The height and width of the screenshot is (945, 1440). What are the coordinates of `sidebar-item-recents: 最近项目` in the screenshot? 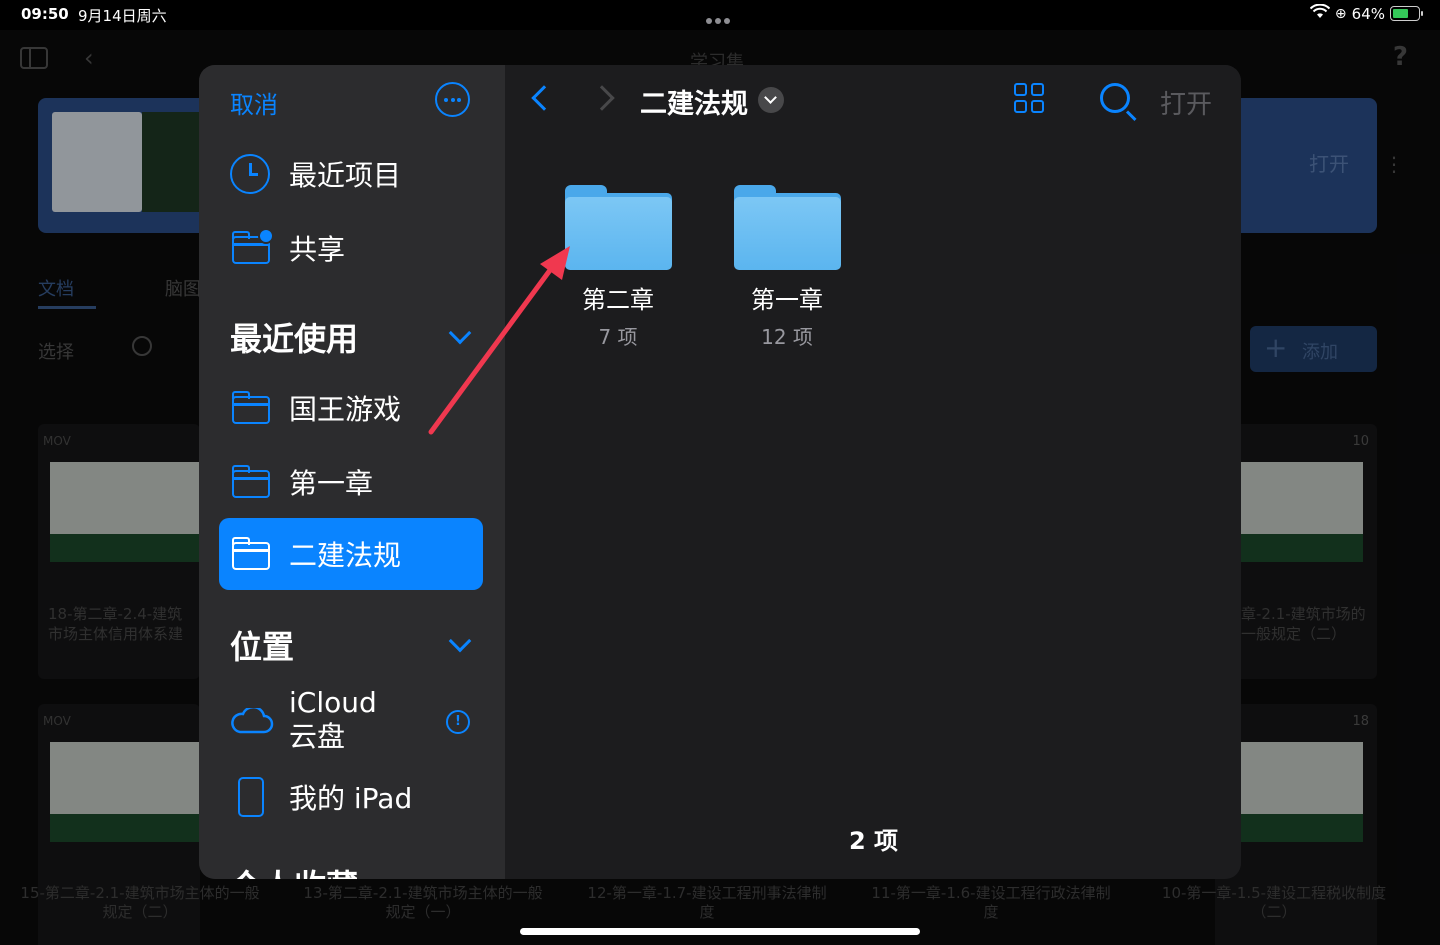 It's located at (351, 174).